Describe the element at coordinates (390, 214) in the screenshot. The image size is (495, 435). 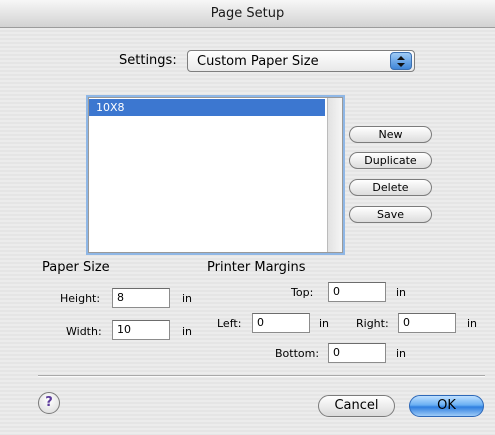
I see `save-button: Save` at that location.